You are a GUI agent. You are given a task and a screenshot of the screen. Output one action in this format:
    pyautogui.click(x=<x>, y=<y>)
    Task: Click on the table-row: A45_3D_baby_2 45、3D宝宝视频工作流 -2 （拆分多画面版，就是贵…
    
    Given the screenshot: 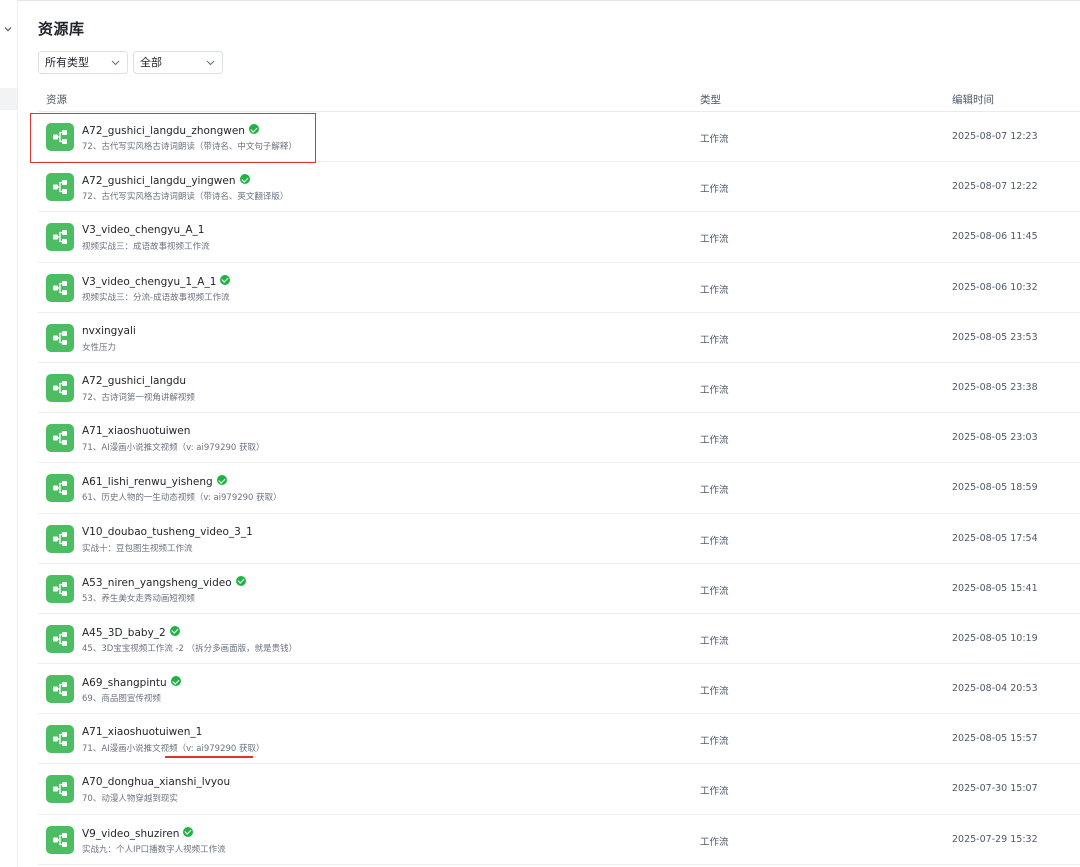 What is the action you would take?
    pyautogui.click(x=559, y=639)
    